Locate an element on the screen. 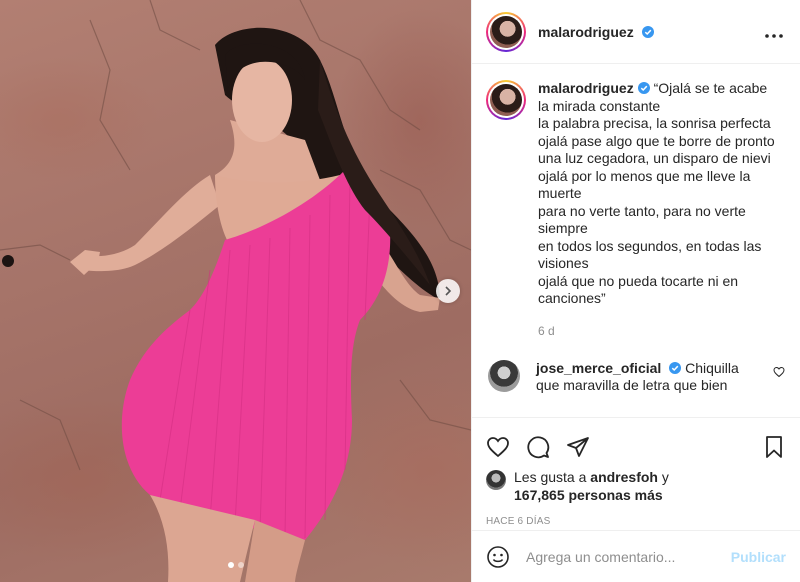 The height and width of the screenshot is (582, 800). smiley-icon is located at coordinates (498, 557).